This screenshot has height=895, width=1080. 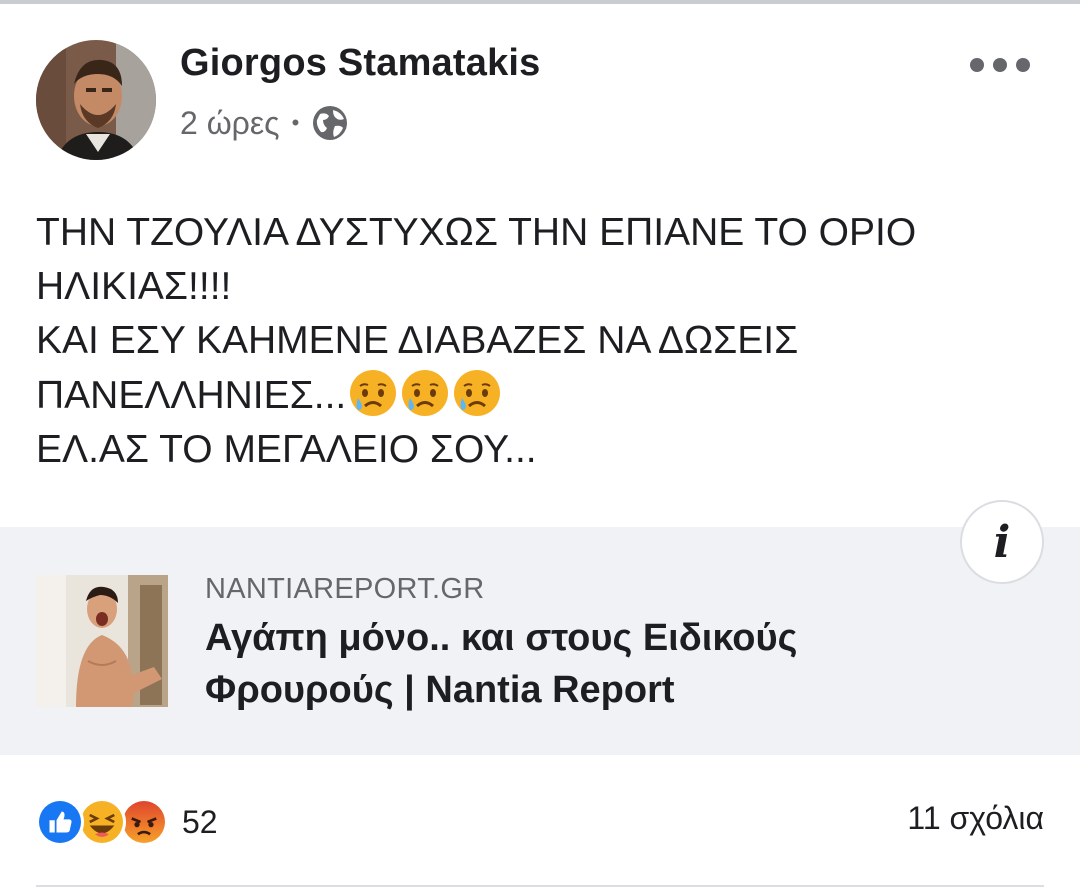 I want to click on more-options-icon, so click(x=1000, y=65).